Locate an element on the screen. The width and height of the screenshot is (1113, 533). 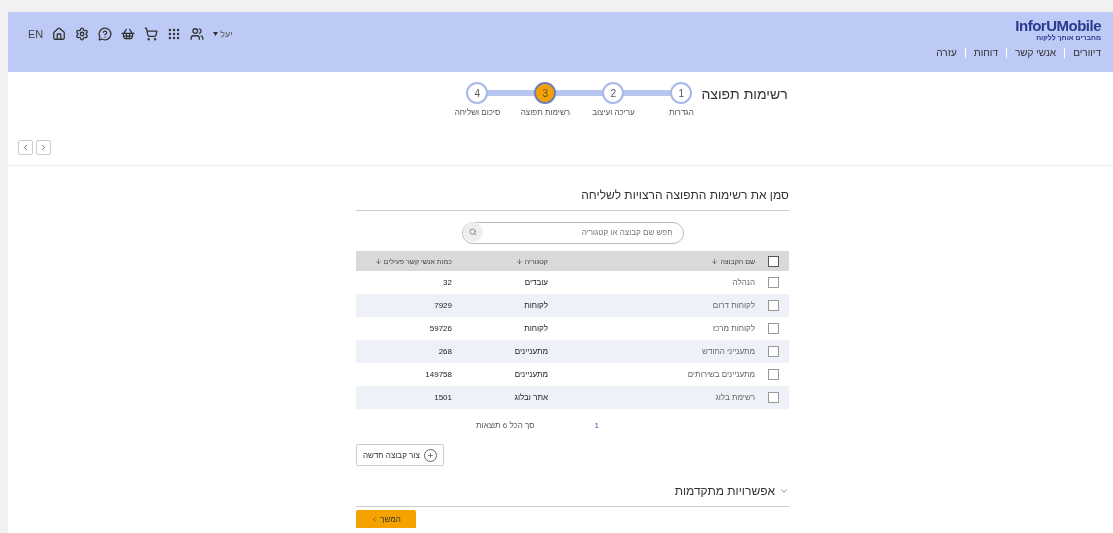
table-cell-text: מתענייני החודש is located at coordinates (728, 351).